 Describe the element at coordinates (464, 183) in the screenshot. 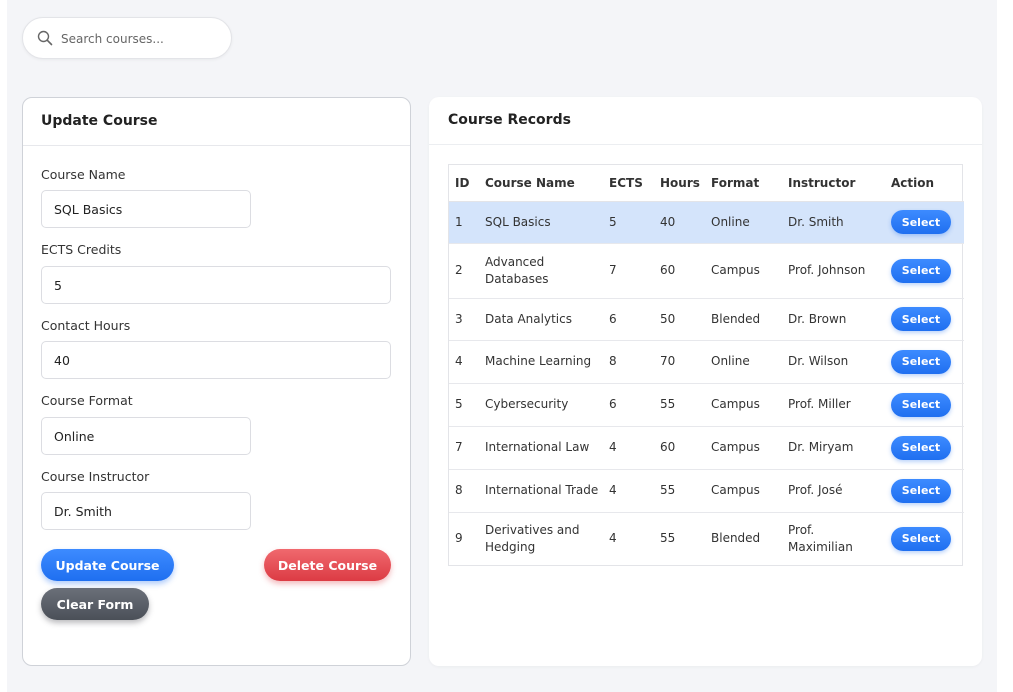

I see `column-header: ID` at that location.